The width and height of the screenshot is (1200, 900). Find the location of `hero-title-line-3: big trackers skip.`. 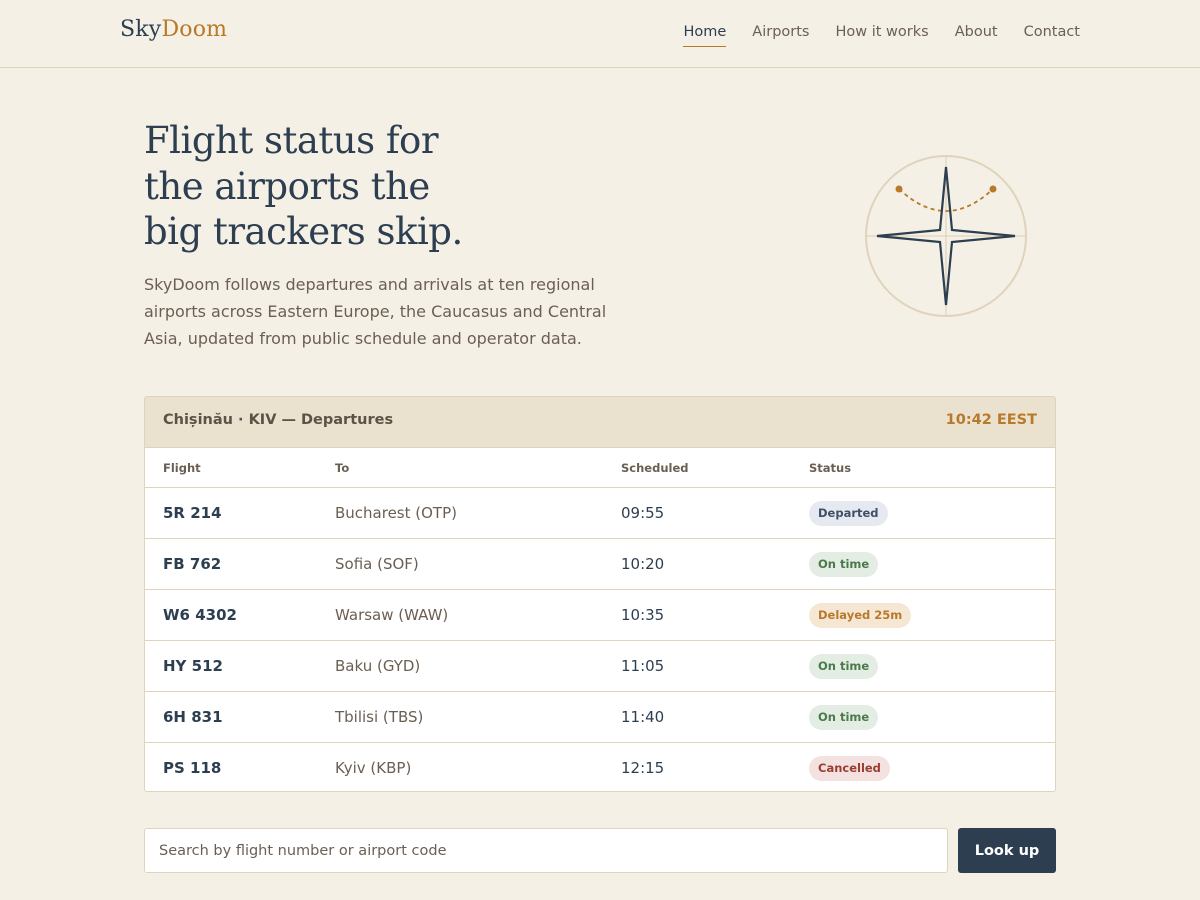

hero-title-line-3: big trackers skip. is located at coordinates (303, 231).